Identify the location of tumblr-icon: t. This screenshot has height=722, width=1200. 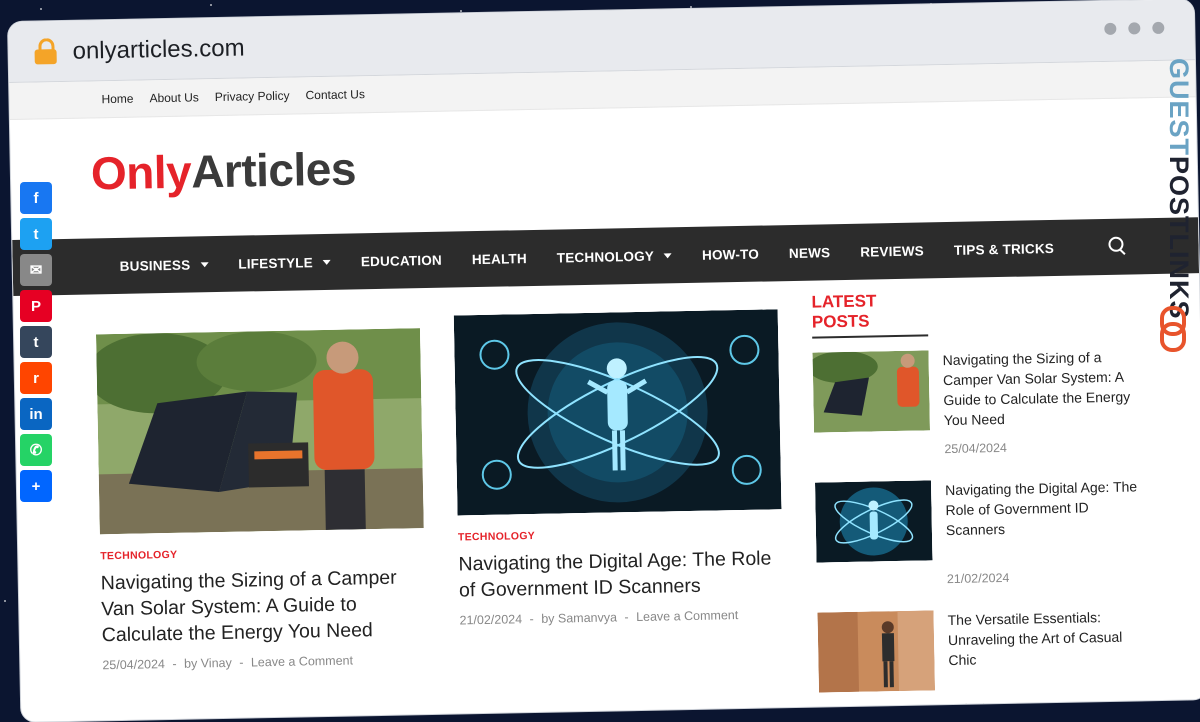
(36, 342).